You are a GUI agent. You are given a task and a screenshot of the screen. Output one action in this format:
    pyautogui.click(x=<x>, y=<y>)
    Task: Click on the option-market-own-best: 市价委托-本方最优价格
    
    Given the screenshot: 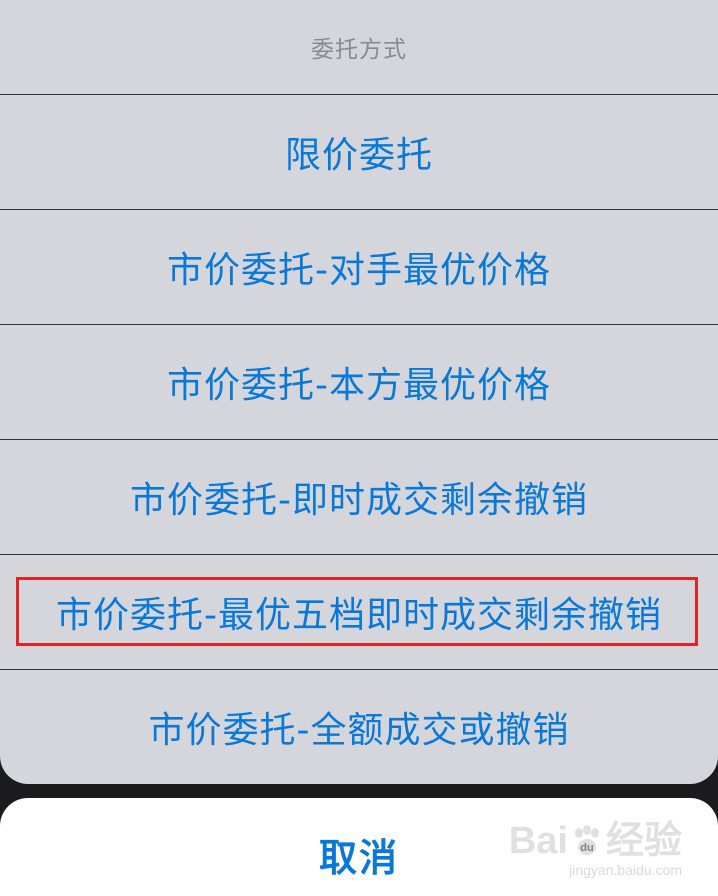 What is the action you would take?
    pyautogui.click(x=359, y=382)
    